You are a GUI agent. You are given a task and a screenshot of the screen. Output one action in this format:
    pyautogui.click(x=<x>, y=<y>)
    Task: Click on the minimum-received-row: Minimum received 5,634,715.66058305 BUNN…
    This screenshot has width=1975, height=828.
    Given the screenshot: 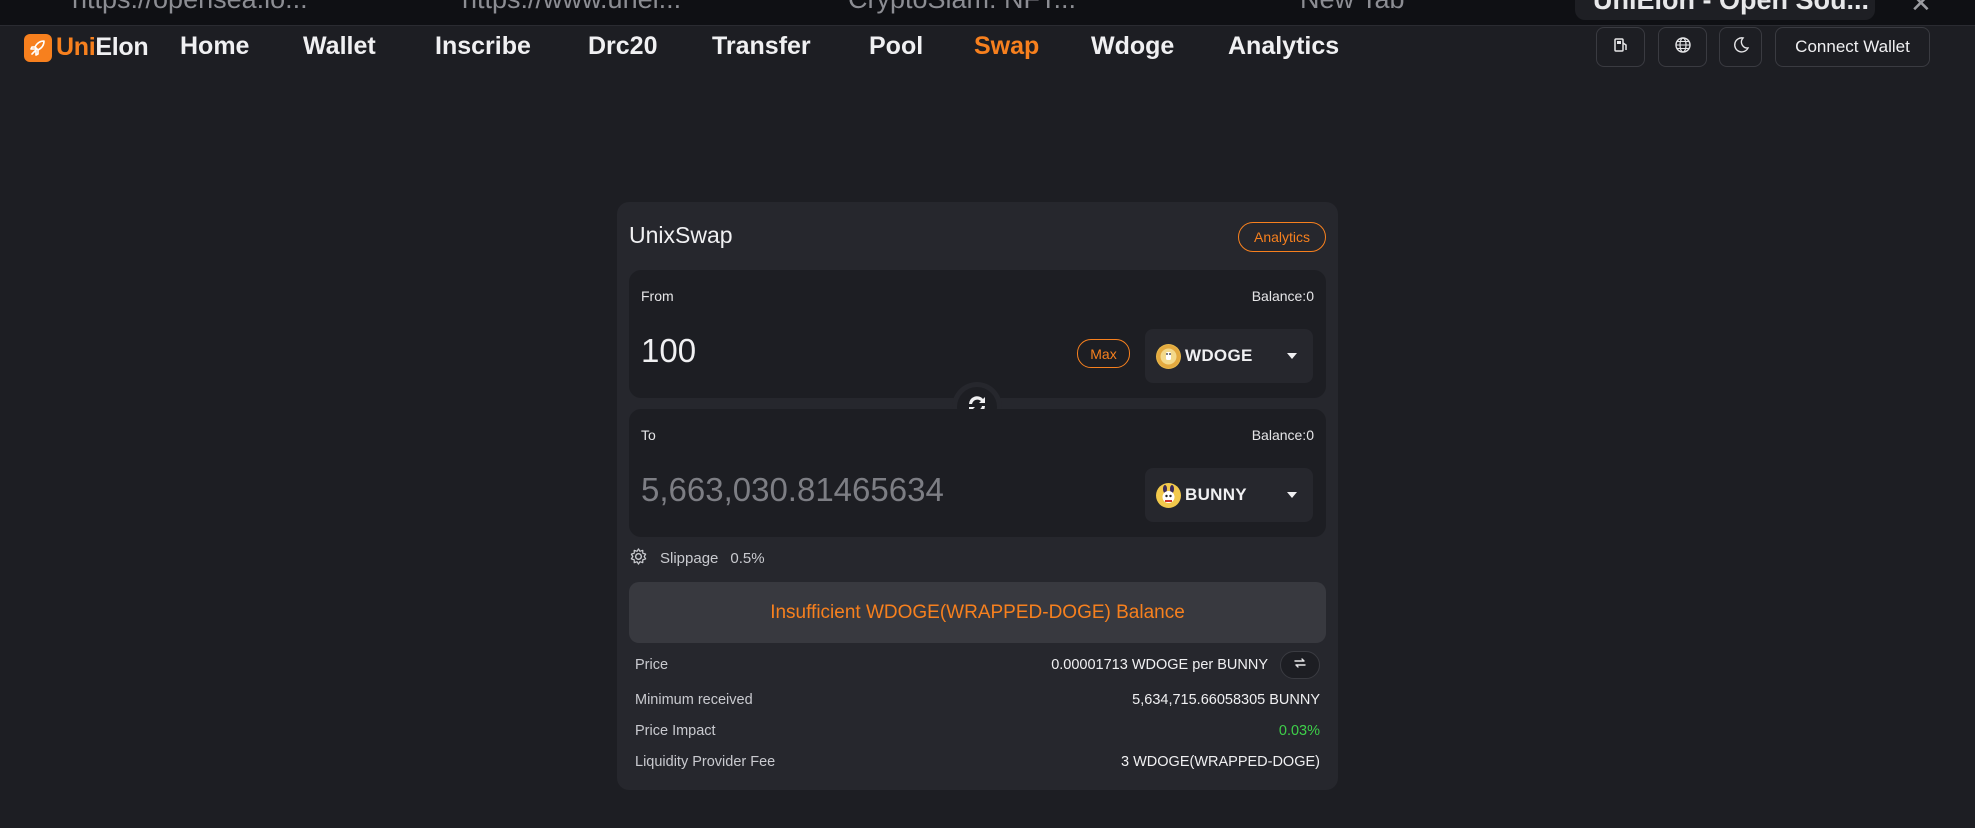 What is the action you would take?
    pyautogui.click(x=977, y=700)
    